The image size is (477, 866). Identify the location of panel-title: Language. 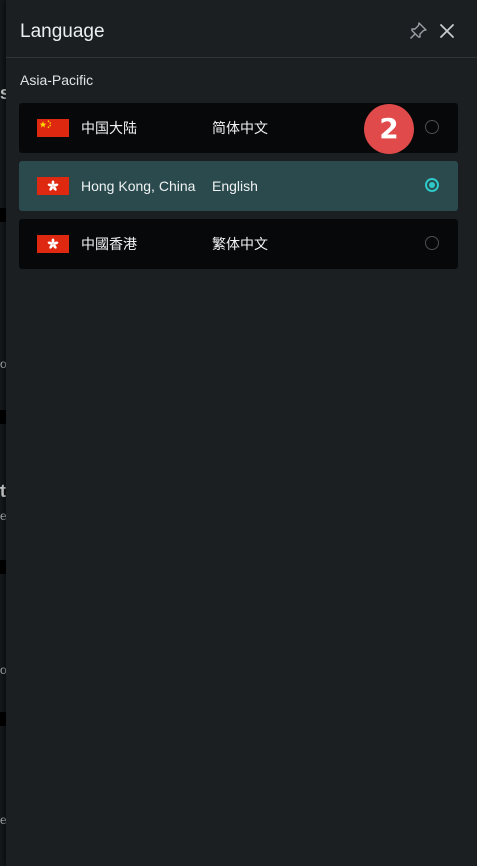
(62, 31).